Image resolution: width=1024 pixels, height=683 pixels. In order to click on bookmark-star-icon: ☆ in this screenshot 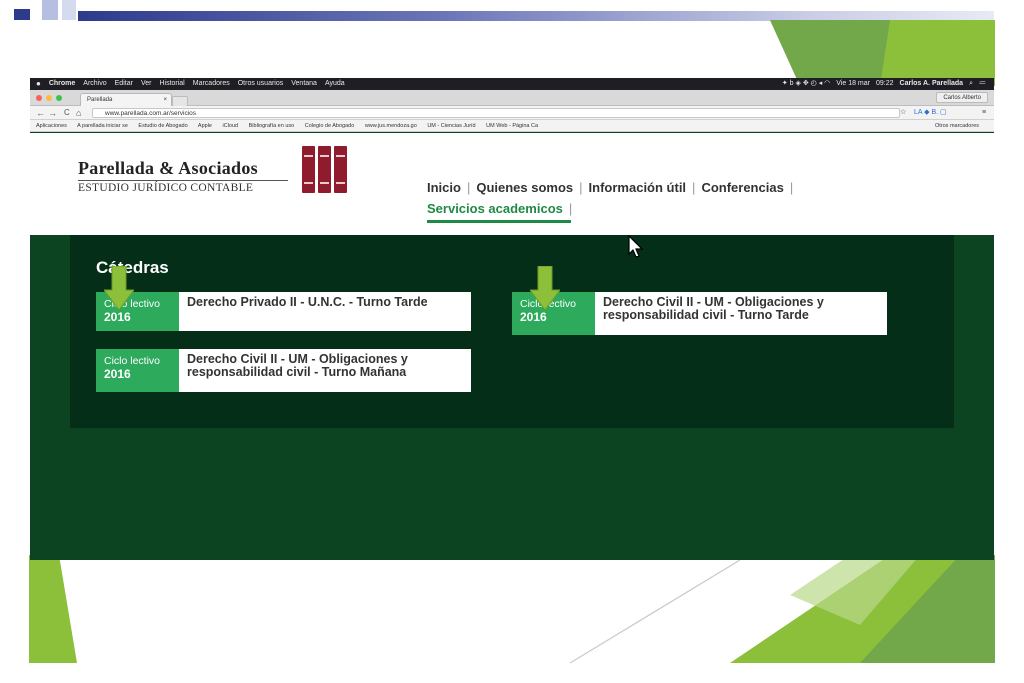, I will do `click(903, 113)`.